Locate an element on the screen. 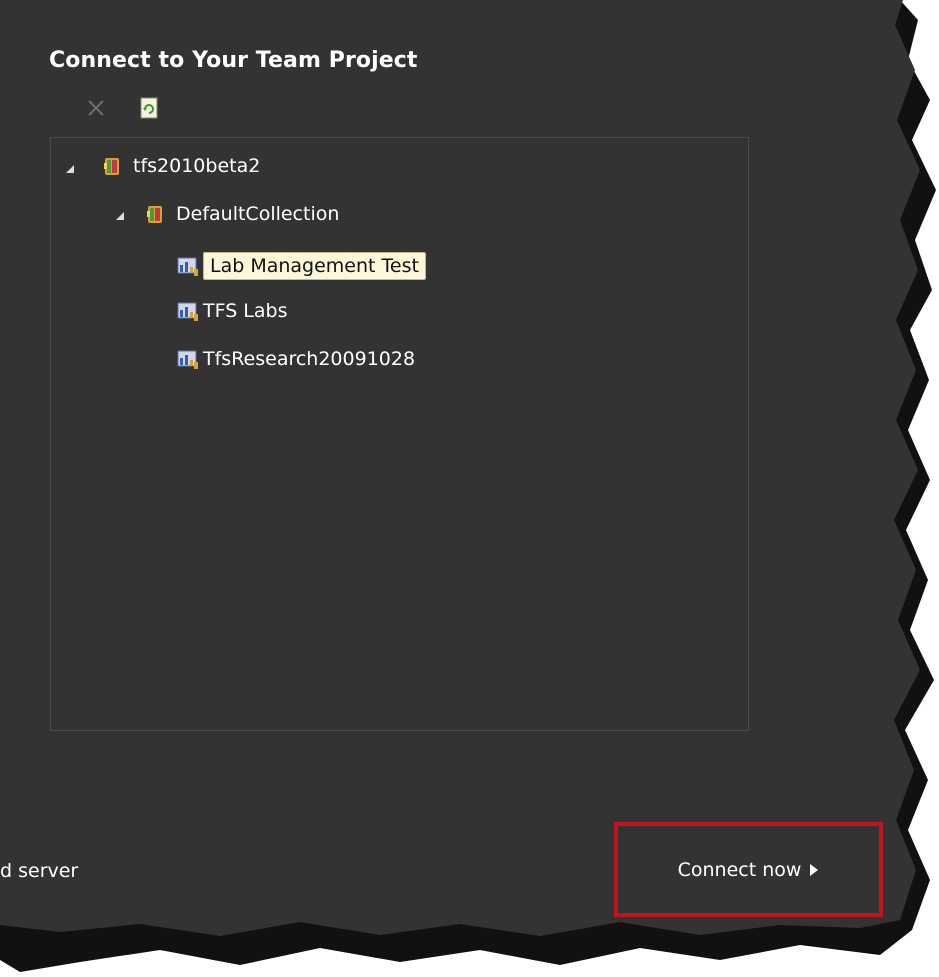 Image resolution: width=939 pixels, height=977 pixels. dialog-title: Connect to Your Team Project is located at coordinates (233, 60).